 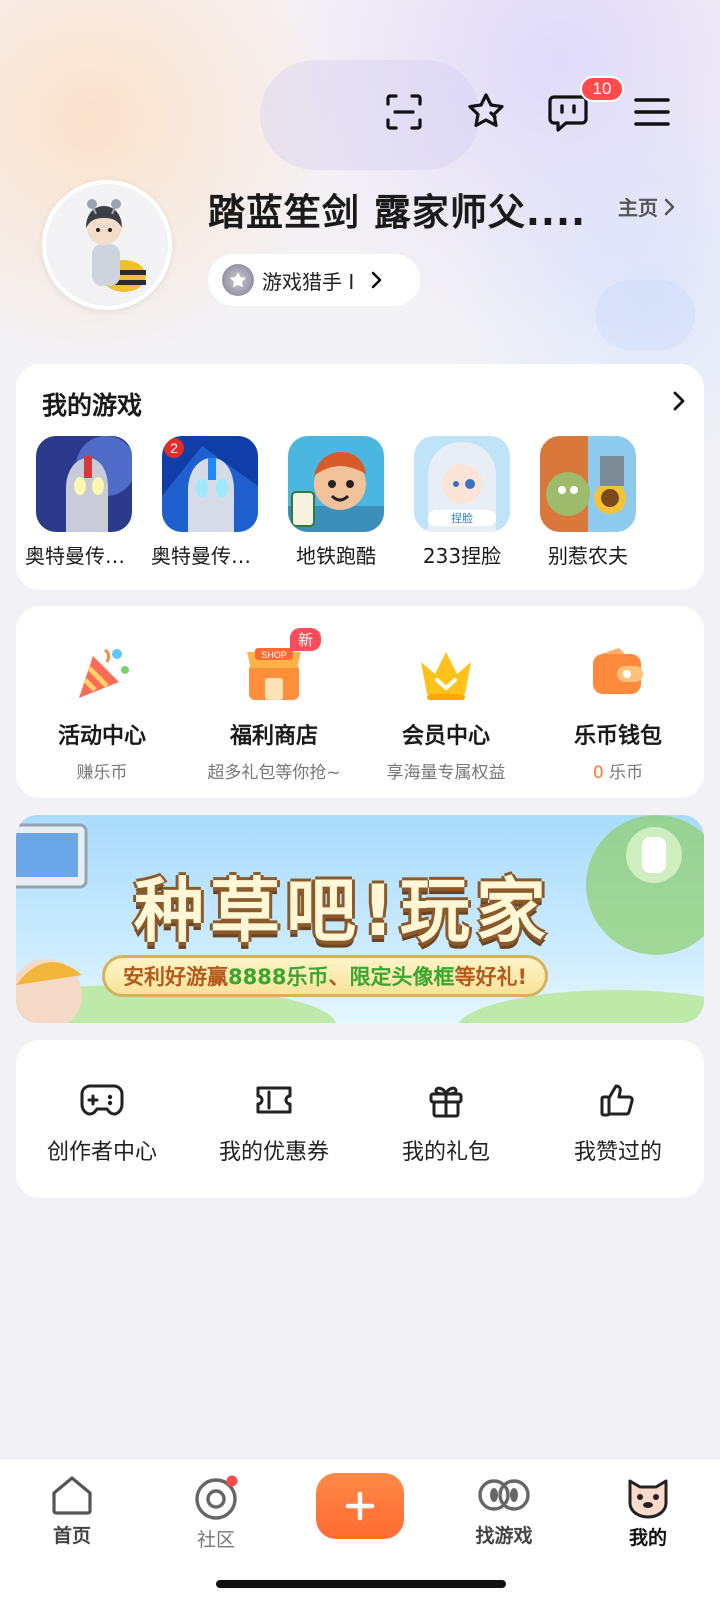 I want to click on service-sub: 享海量专属权益, so click(x=446, y=773).